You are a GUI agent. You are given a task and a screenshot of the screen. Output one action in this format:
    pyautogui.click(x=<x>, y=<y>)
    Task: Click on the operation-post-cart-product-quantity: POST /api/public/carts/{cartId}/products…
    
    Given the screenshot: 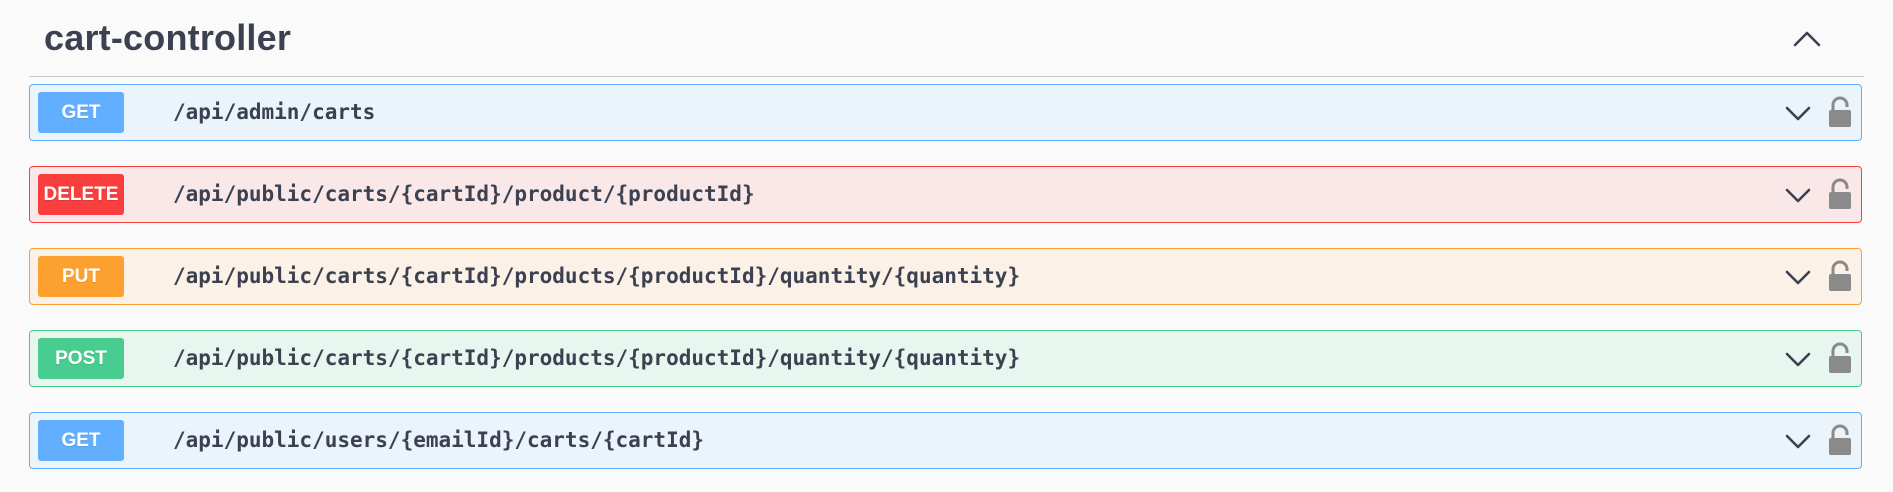 What is the action you would take?
    pyautogui.click(x=945, y=358)
    